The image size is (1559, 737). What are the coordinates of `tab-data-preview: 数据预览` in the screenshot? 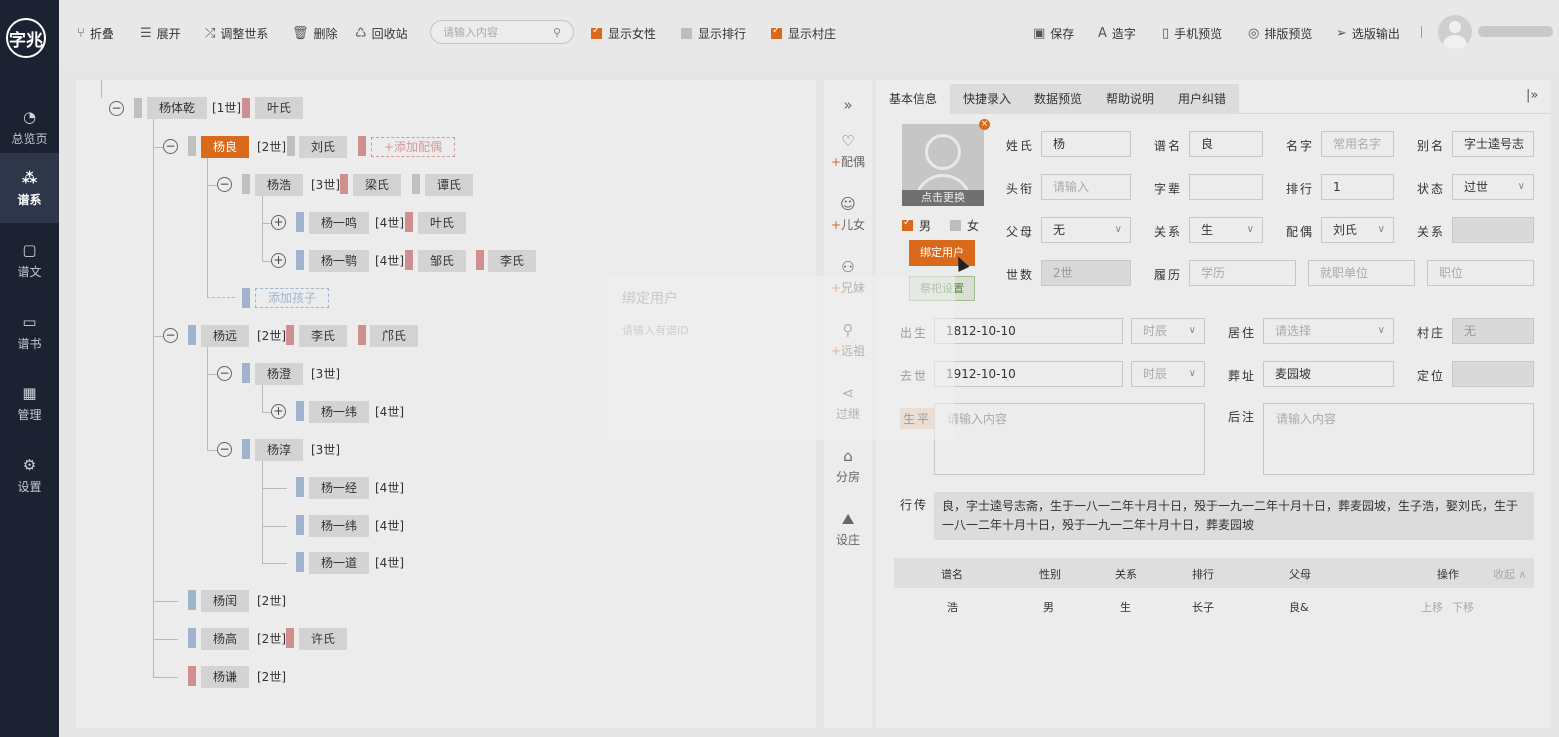 It's located at (1058, 99).